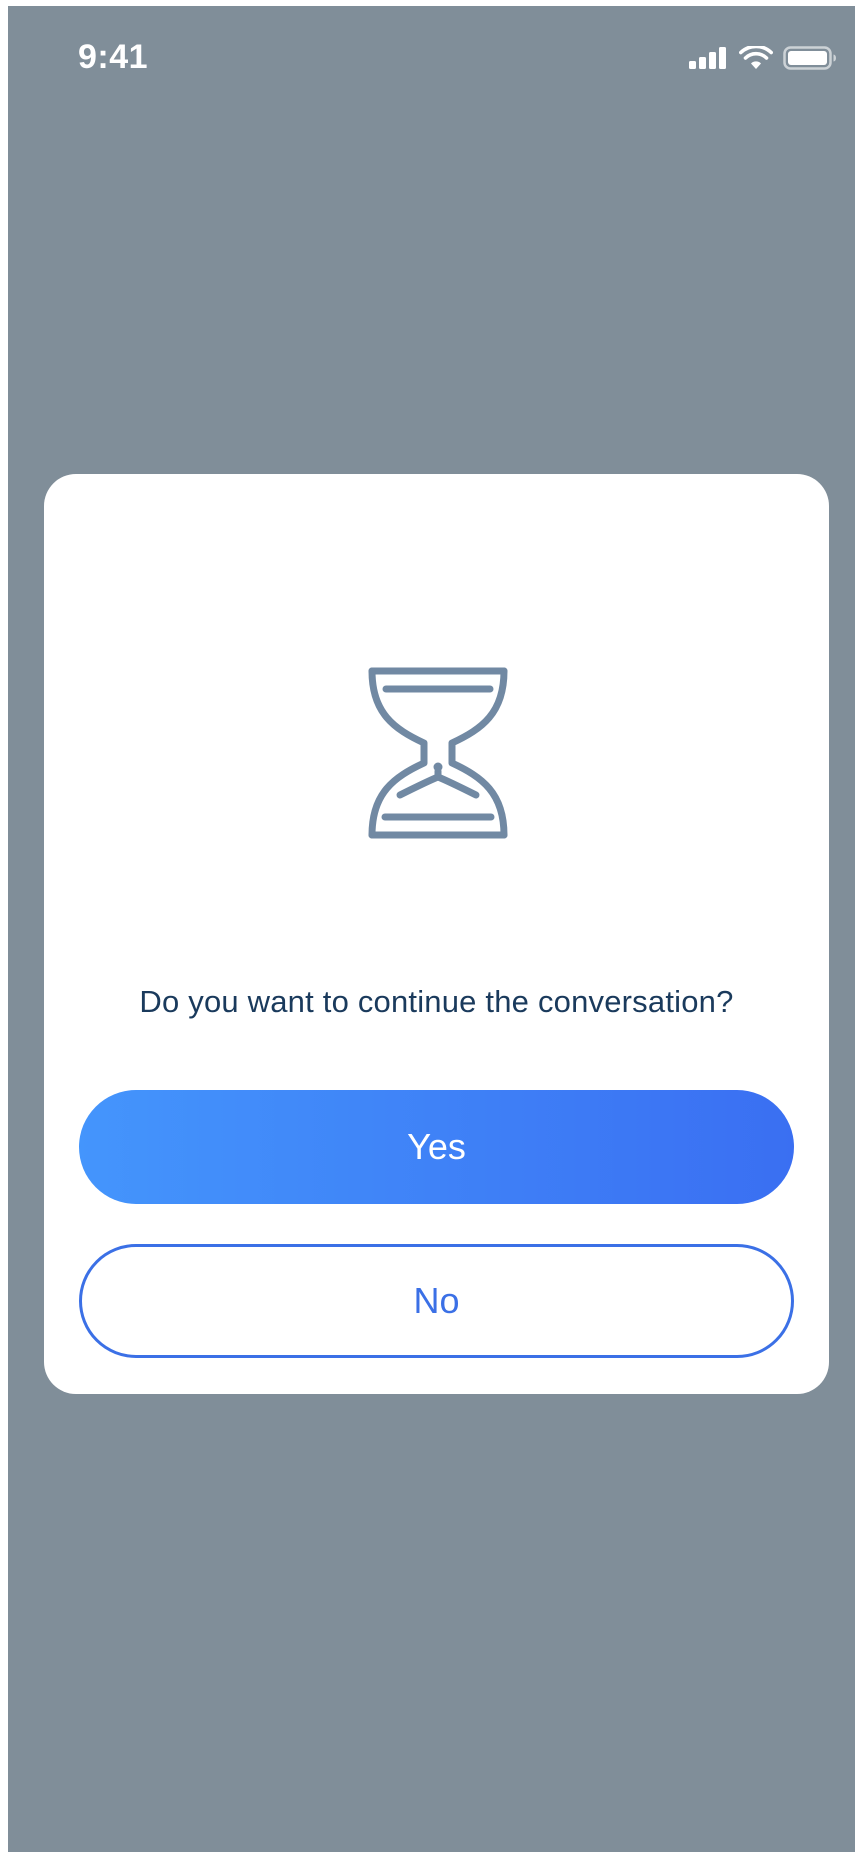  I want to click on wifi-icon, so click(756, 58).